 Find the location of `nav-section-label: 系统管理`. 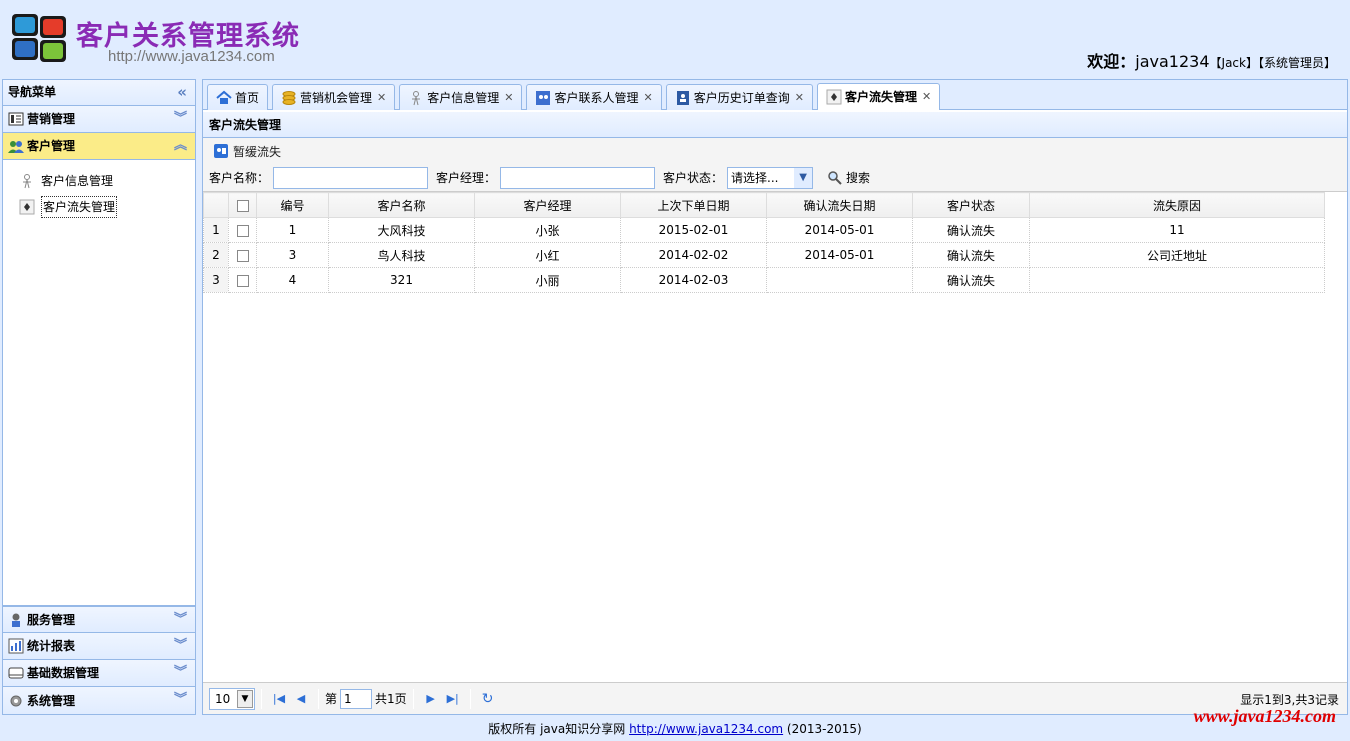

nav-section-label: 系统管理 is located at coordinates (51, 700).